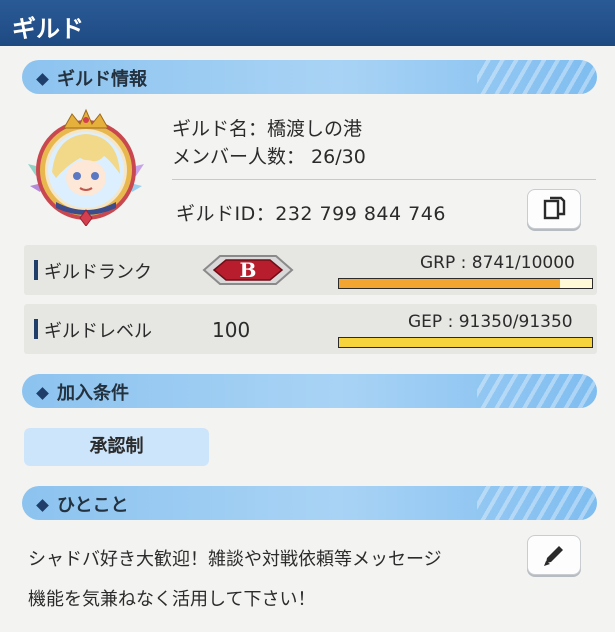 The width and height of the screenshot is (615, 632). Describe the element at coordinates (267, 129) in the screenshot. I see `guild-name: ギルド名：橋渡しの港` at that location.